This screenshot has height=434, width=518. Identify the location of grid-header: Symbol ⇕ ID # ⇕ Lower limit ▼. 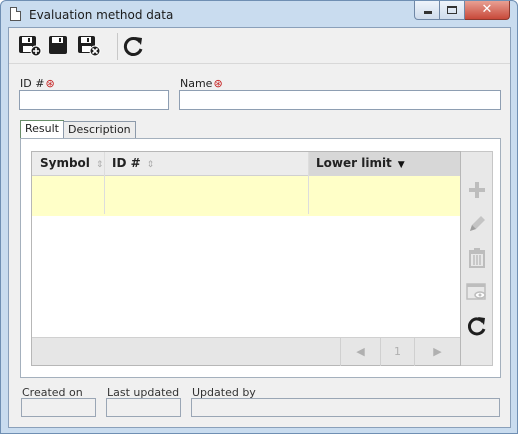
(246, 164).